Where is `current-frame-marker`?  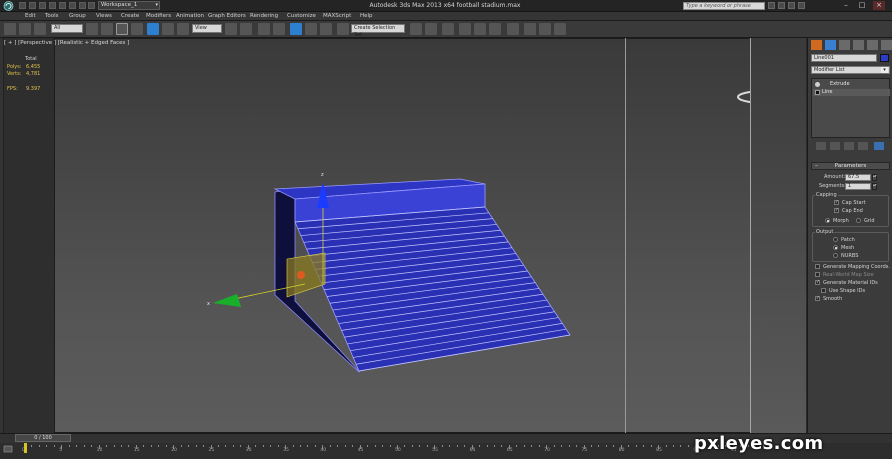
current-frame-marker is located at coordinates (25, 448).